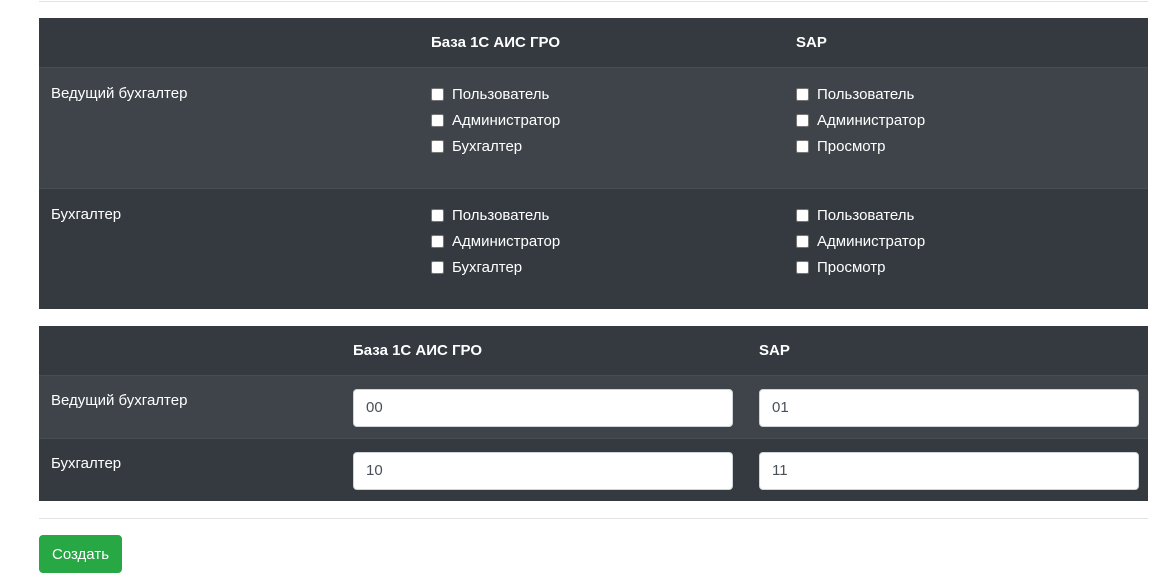 The image size is (1166, 578). What do you see at coordinates (190, 350) in the screenshot?
I see `codes-header-empty` at bounding box center [190, 350].